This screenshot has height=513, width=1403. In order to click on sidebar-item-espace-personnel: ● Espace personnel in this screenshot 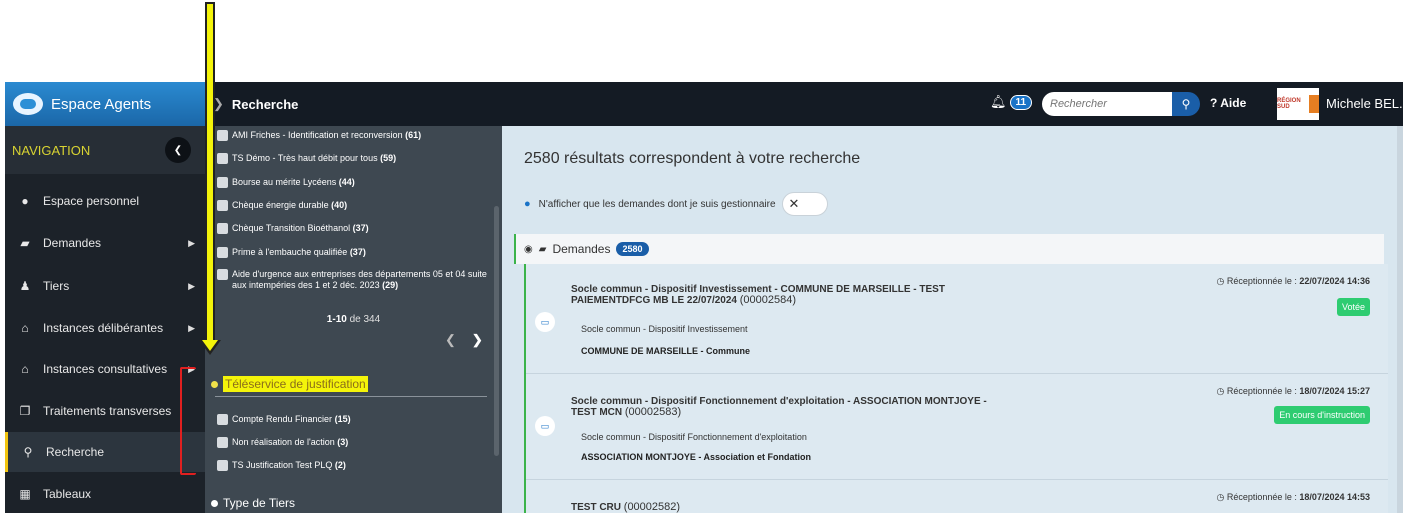, I will do `click(105, 201)`.